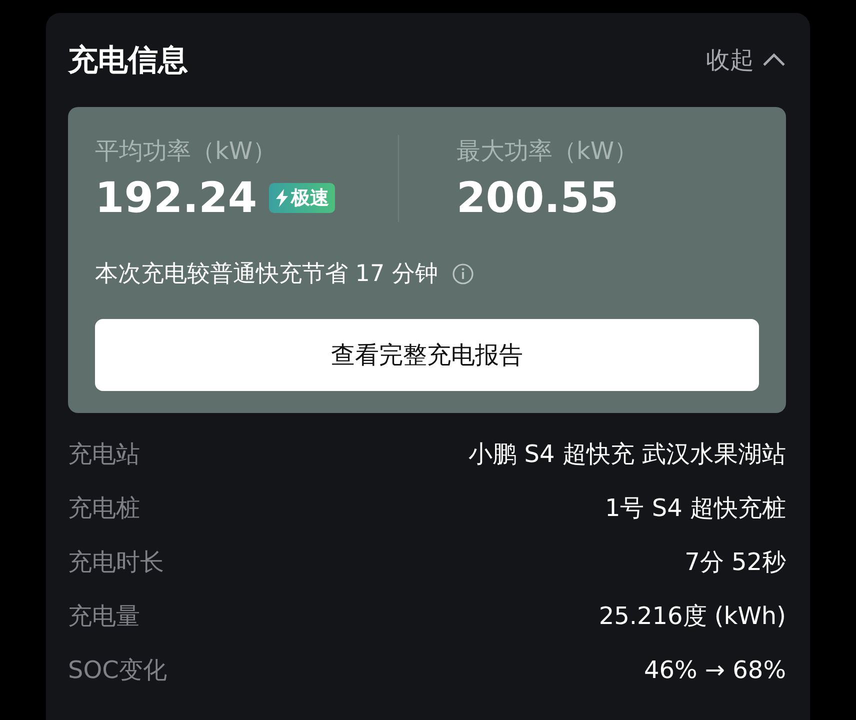  What do you see at coordinates (735, 562) in the screenshot?
I see `detail-value: 7分 52秒` at bounding box center [735, 562].